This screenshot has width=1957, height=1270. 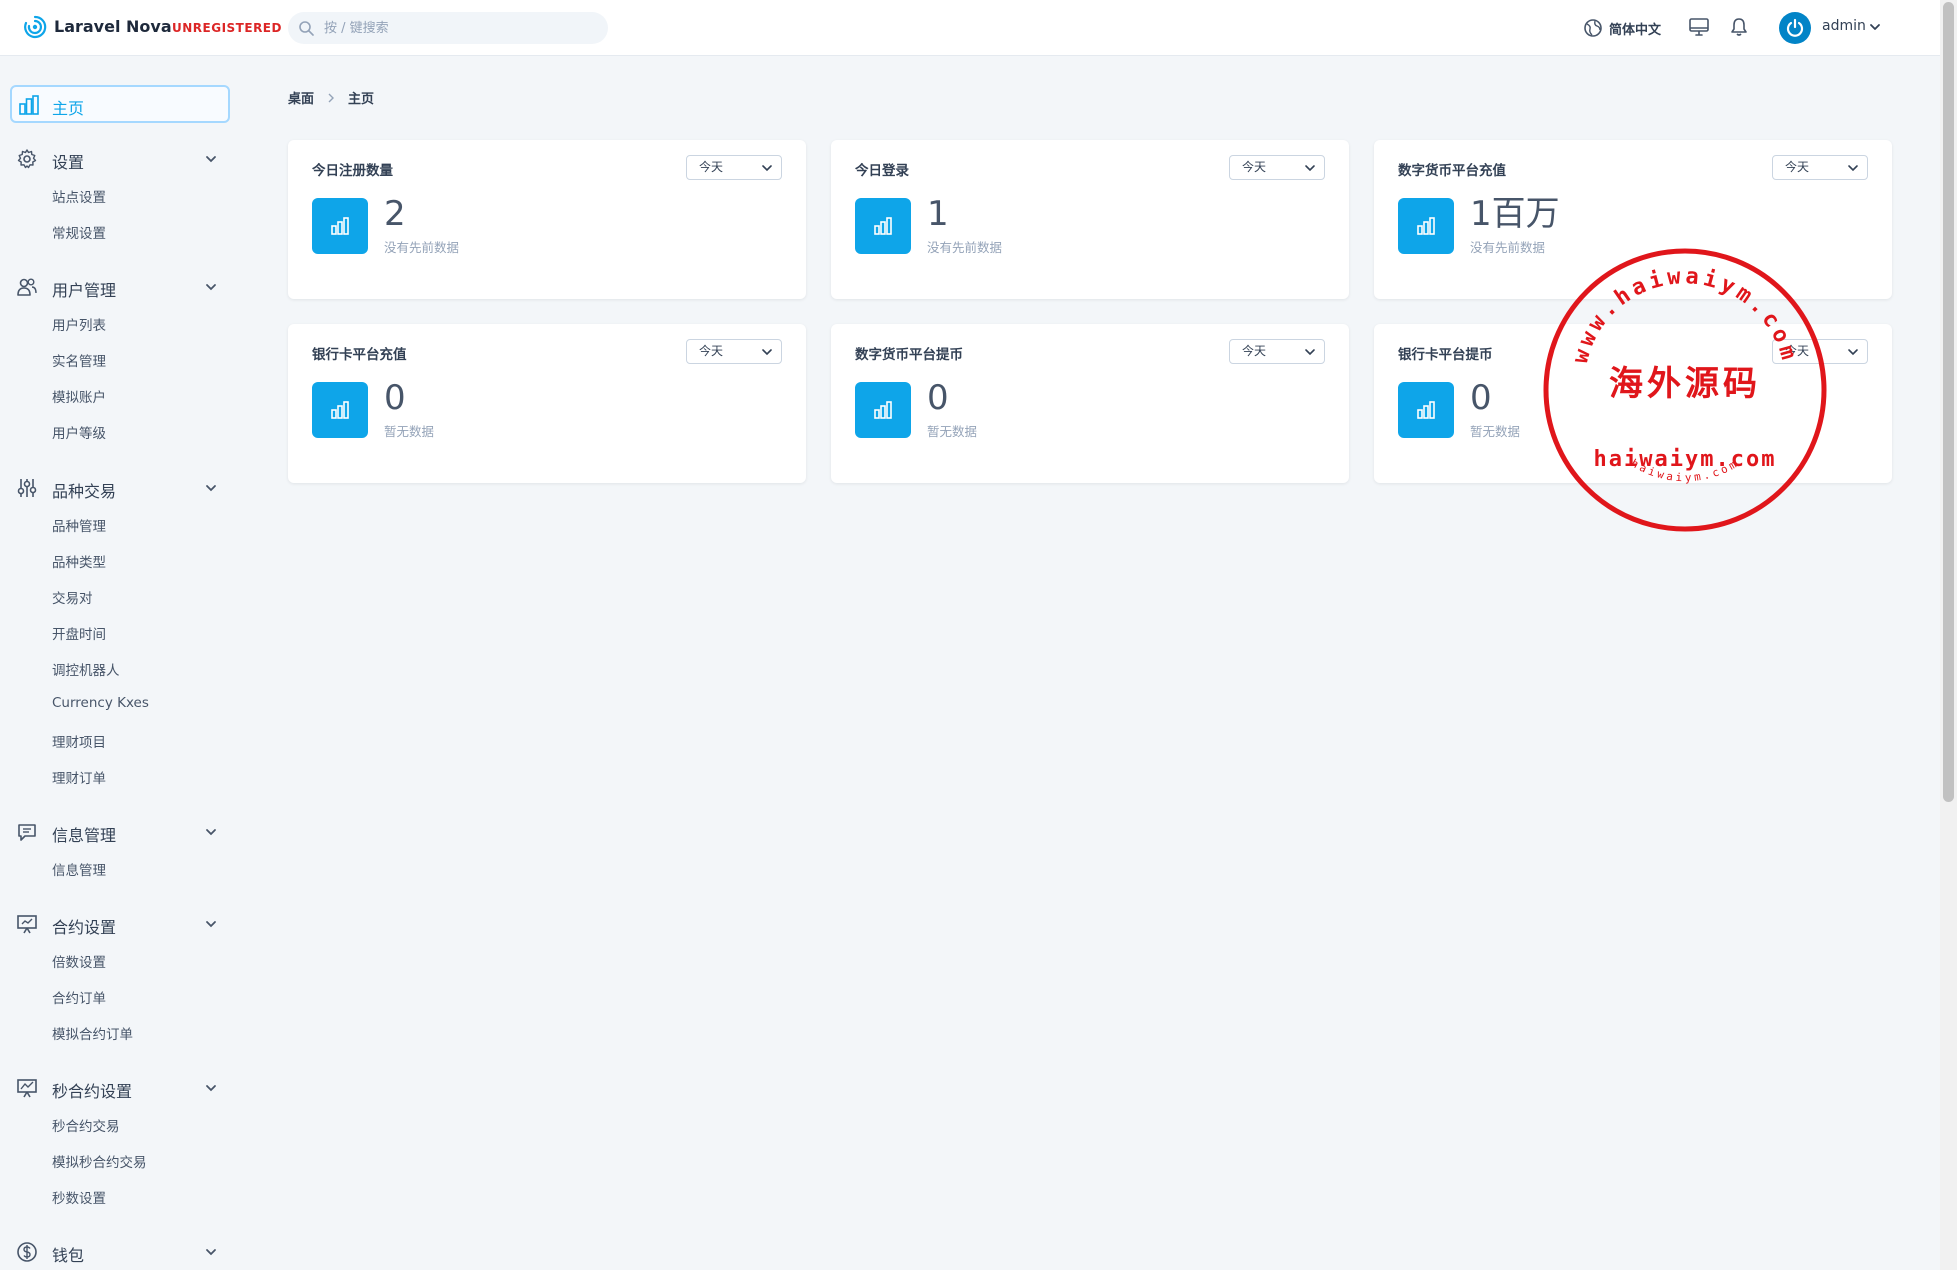 I want to click on sidebar-item-contract-order: 合约订单, so click(x=79, y=997).